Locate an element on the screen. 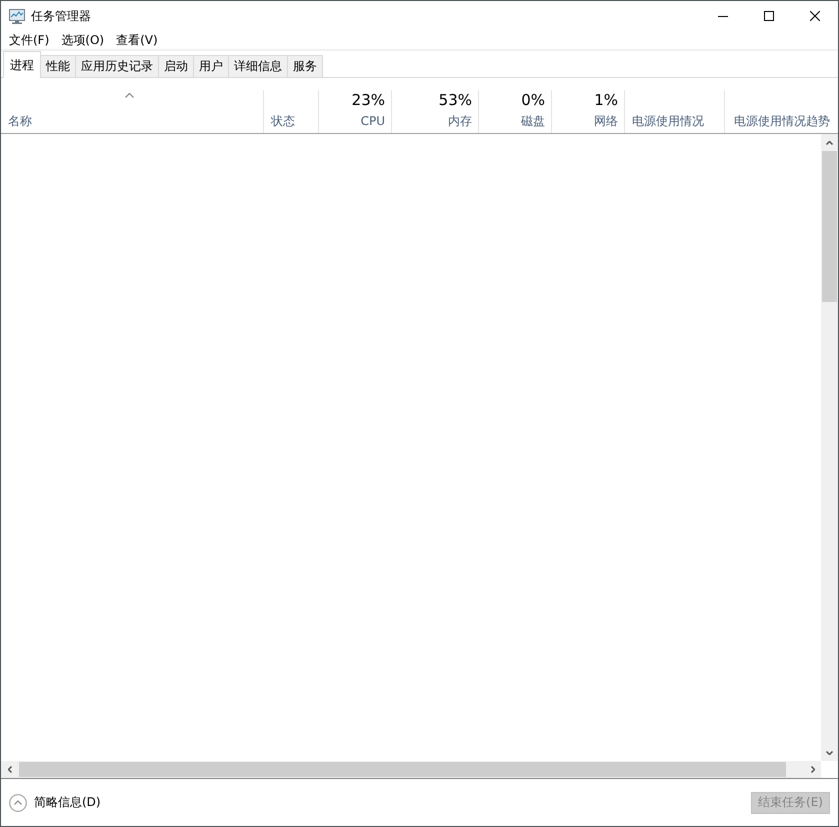 The image size is (839, 827). close-icon is located at coordinates (815, 16).